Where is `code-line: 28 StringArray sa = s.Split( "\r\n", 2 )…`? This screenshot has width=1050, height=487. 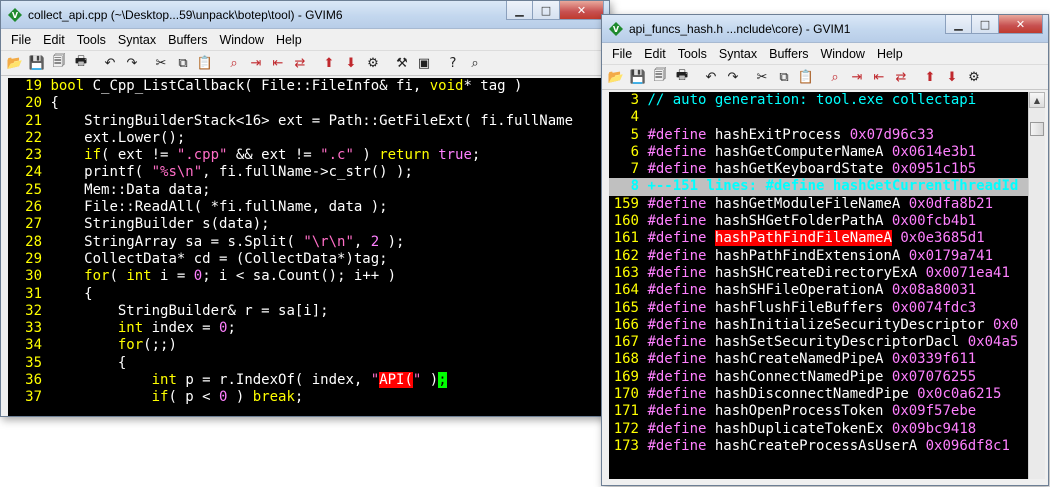
code-line: 28 StringArray sa = s.Split( "\r\n", 2 )… is located at coordinates (308, 242).